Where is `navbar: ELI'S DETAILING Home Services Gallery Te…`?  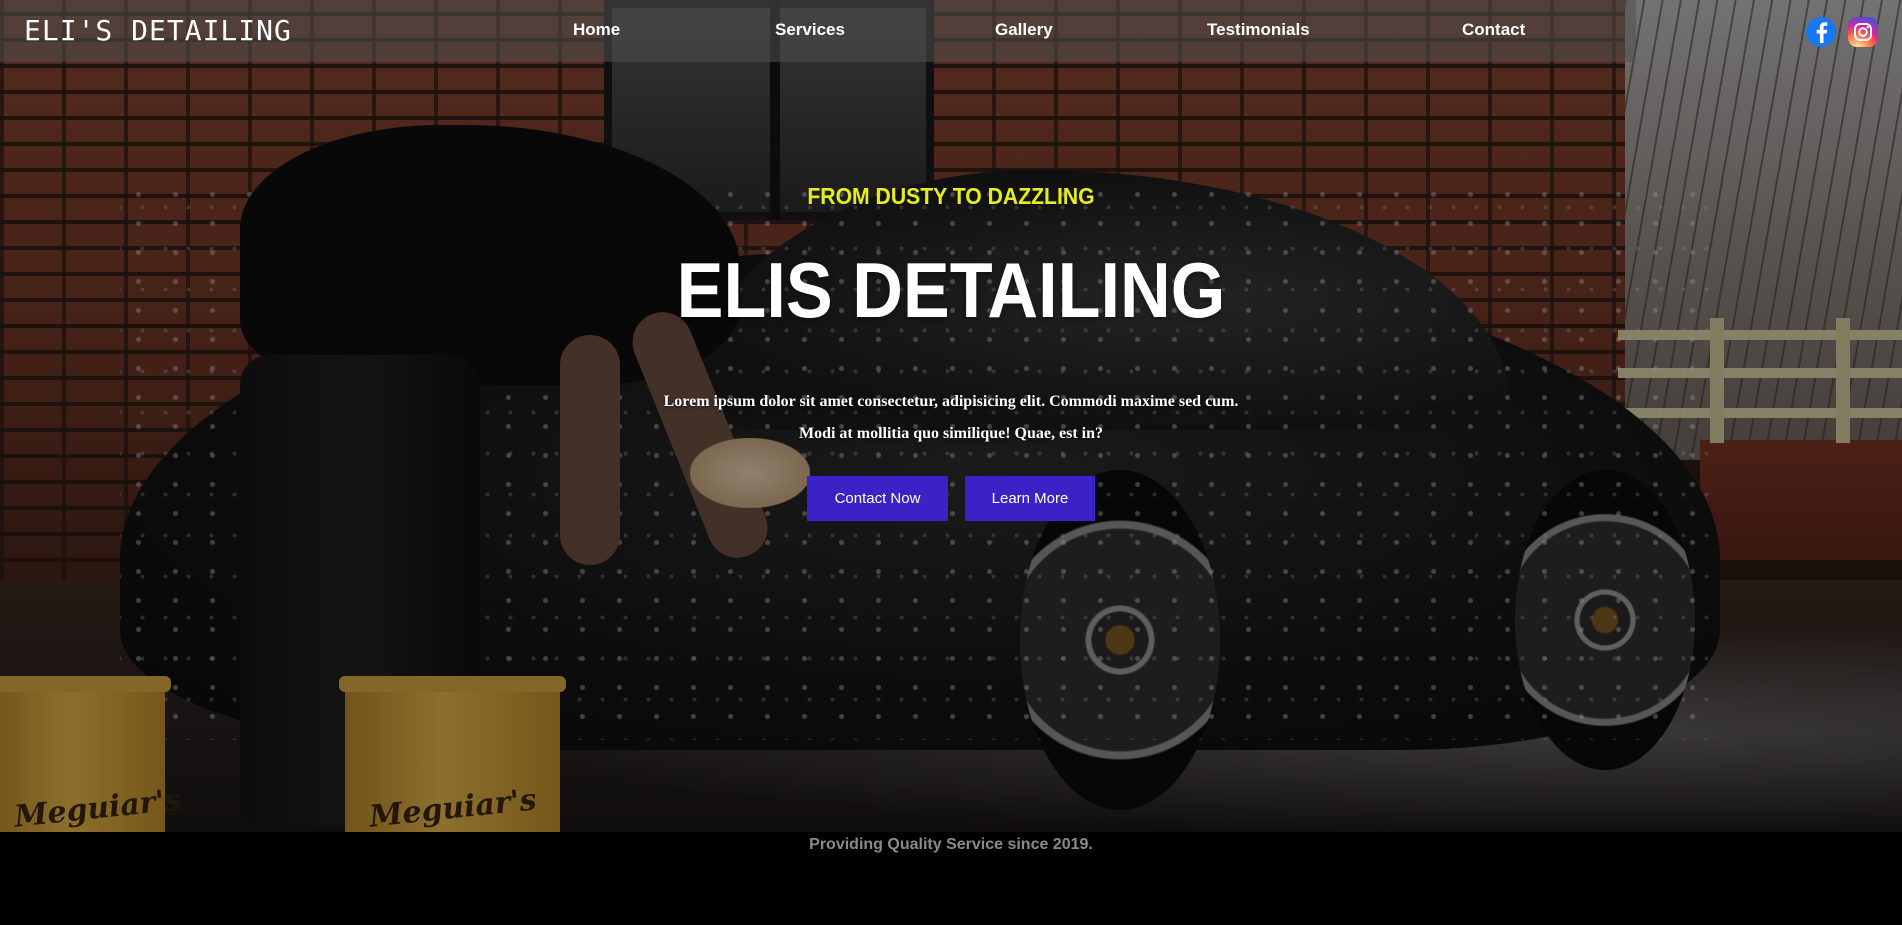 navbar: ELI'S DETAILING Home Services Gallery Te… is located at coordinates (818, 31).